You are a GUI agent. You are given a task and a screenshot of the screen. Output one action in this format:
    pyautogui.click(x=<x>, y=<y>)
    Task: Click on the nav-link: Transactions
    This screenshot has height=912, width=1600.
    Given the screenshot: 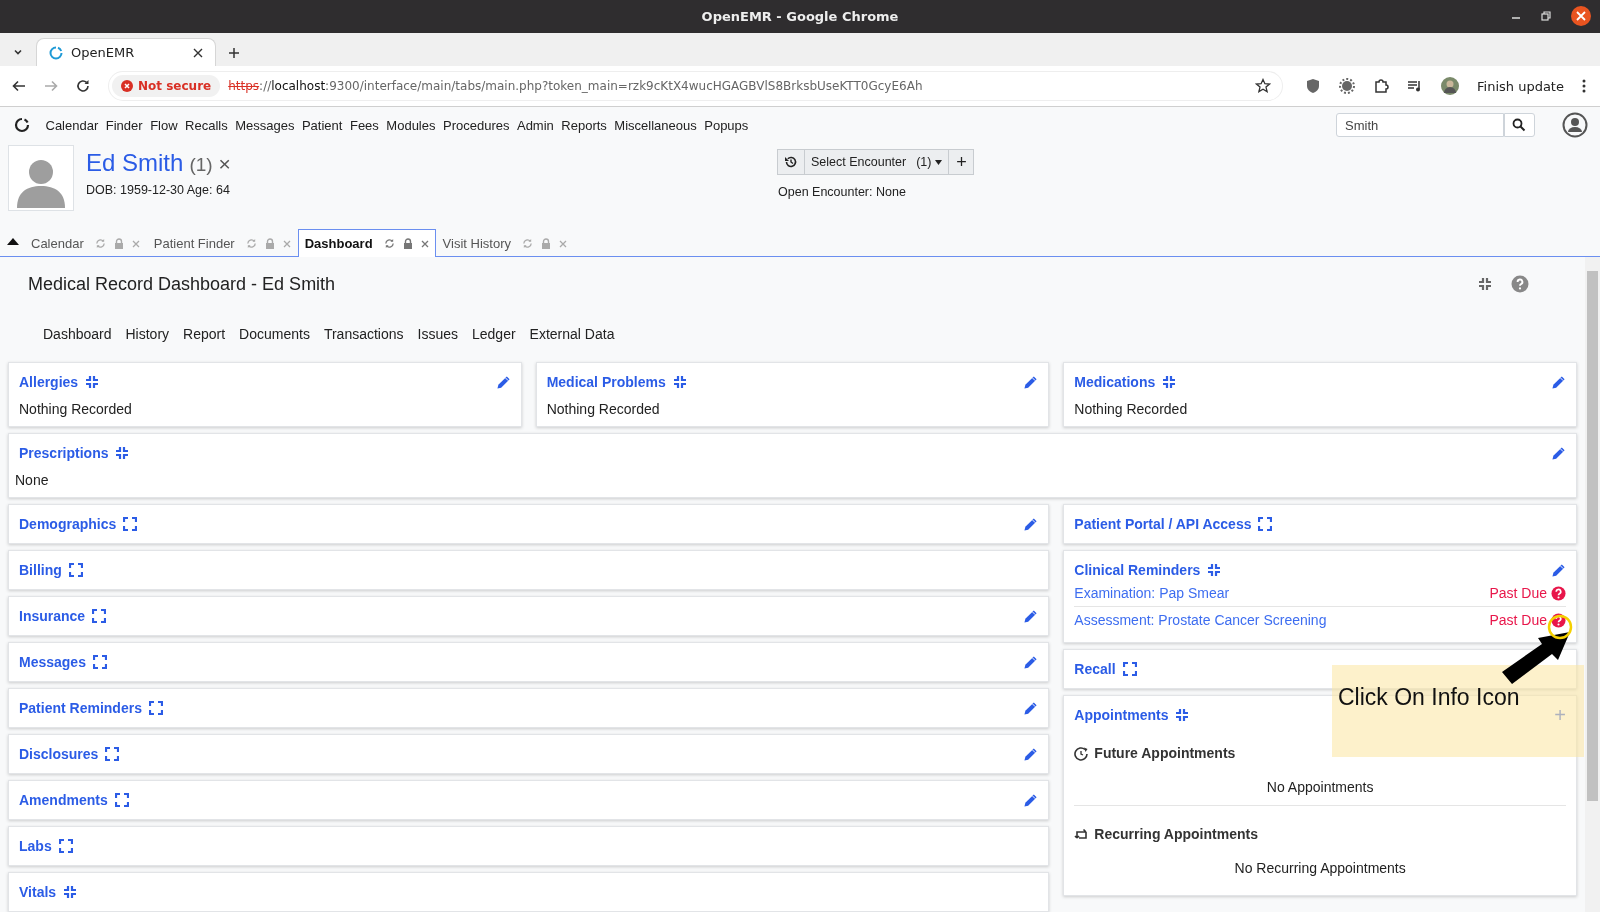 What is the action you would take?
    pyautogui.click(x=363, y=334)
    